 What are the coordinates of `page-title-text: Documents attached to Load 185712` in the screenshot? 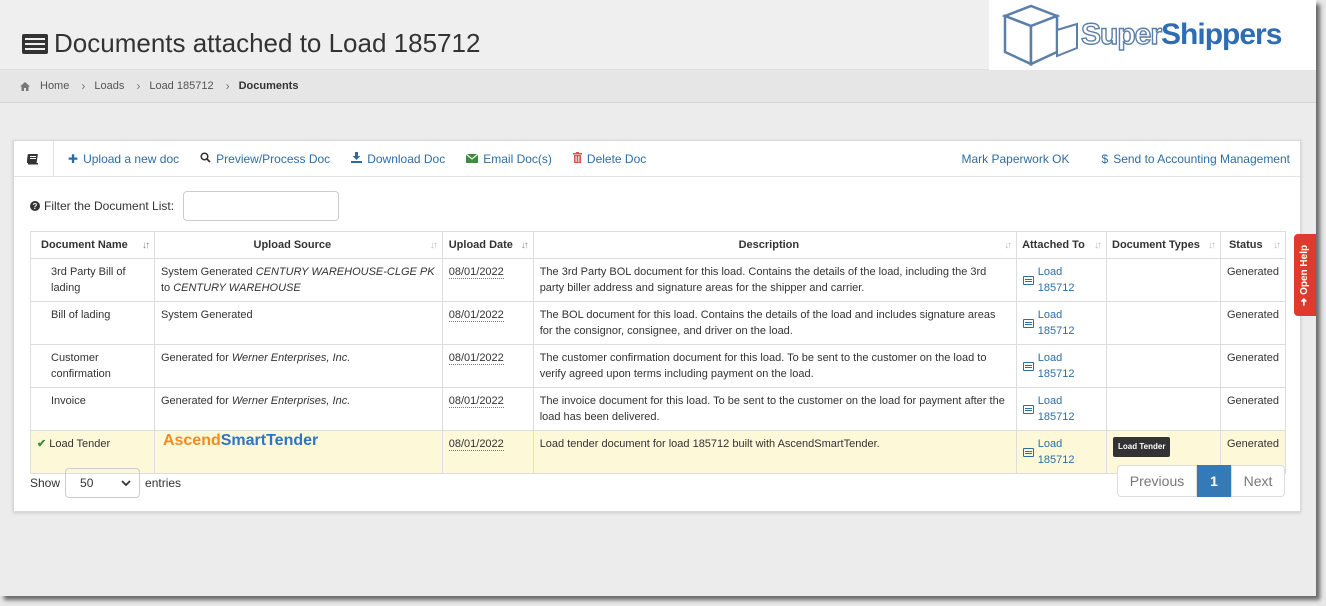 It's located at (267, 43).